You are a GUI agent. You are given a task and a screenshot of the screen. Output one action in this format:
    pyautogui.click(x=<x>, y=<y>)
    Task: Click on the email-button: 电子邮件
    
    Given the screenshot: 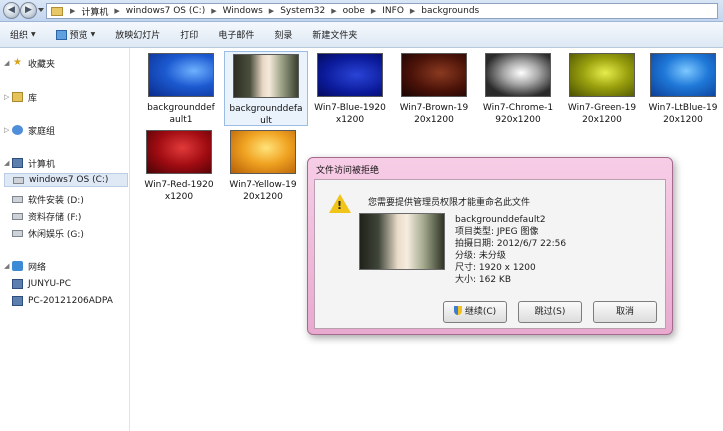 What is the action you would take?
    pyautogui.click(x=236, y=34)
    